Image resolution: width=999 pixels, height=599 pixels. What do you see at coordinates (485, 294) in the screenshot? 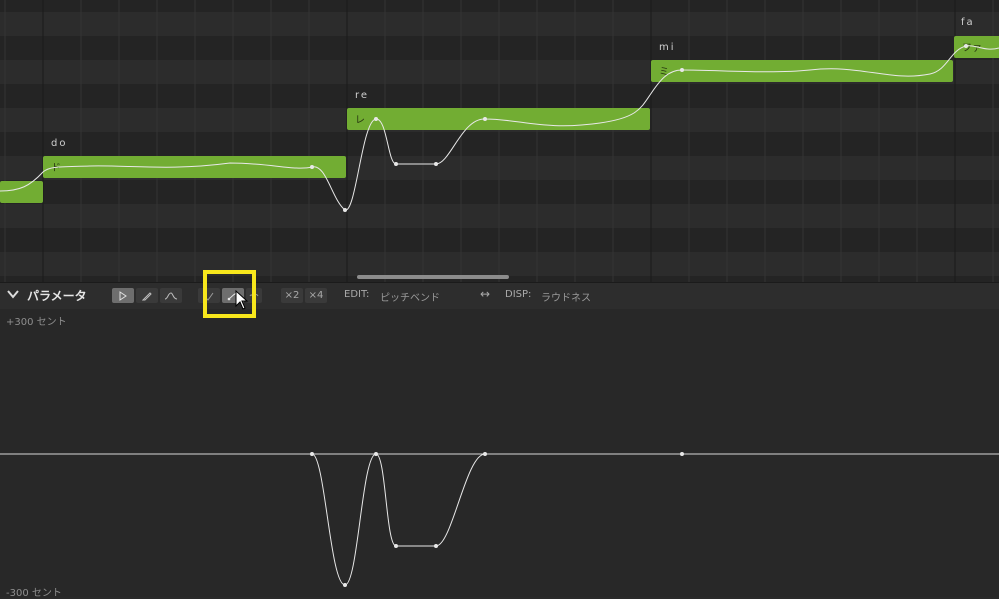
I see `swap-arrows-icon: ↔` at bounding box center [485, 294].